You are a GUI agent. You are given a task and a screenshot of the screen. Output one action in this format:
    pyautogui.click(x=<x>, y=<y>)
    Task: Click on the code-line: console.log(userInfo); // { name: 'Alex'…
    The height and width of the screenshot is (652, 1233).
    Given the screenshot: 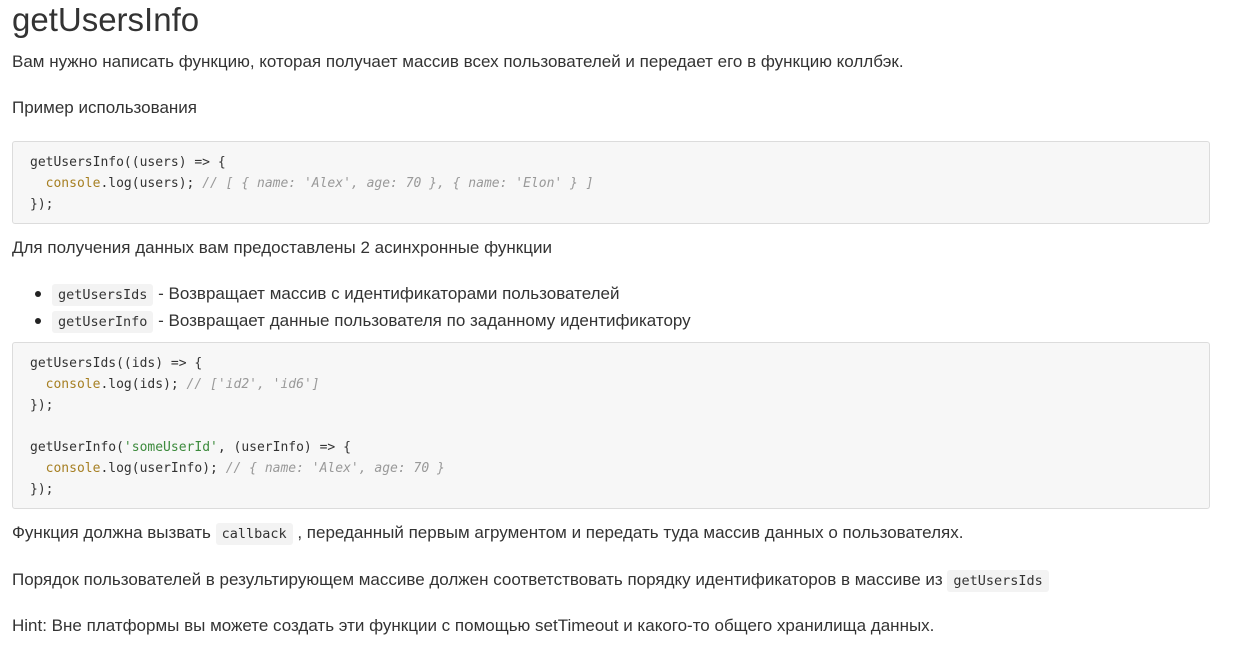 What is the action you would take?
    pyautogui.click(x=611, y=468)
    